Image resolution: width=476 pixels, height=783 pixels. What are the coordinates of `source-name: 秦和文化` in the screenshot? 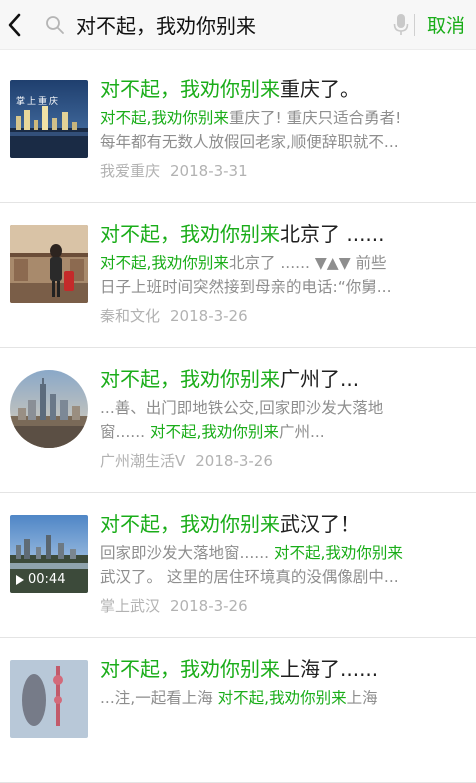 It's located at (130, 316).